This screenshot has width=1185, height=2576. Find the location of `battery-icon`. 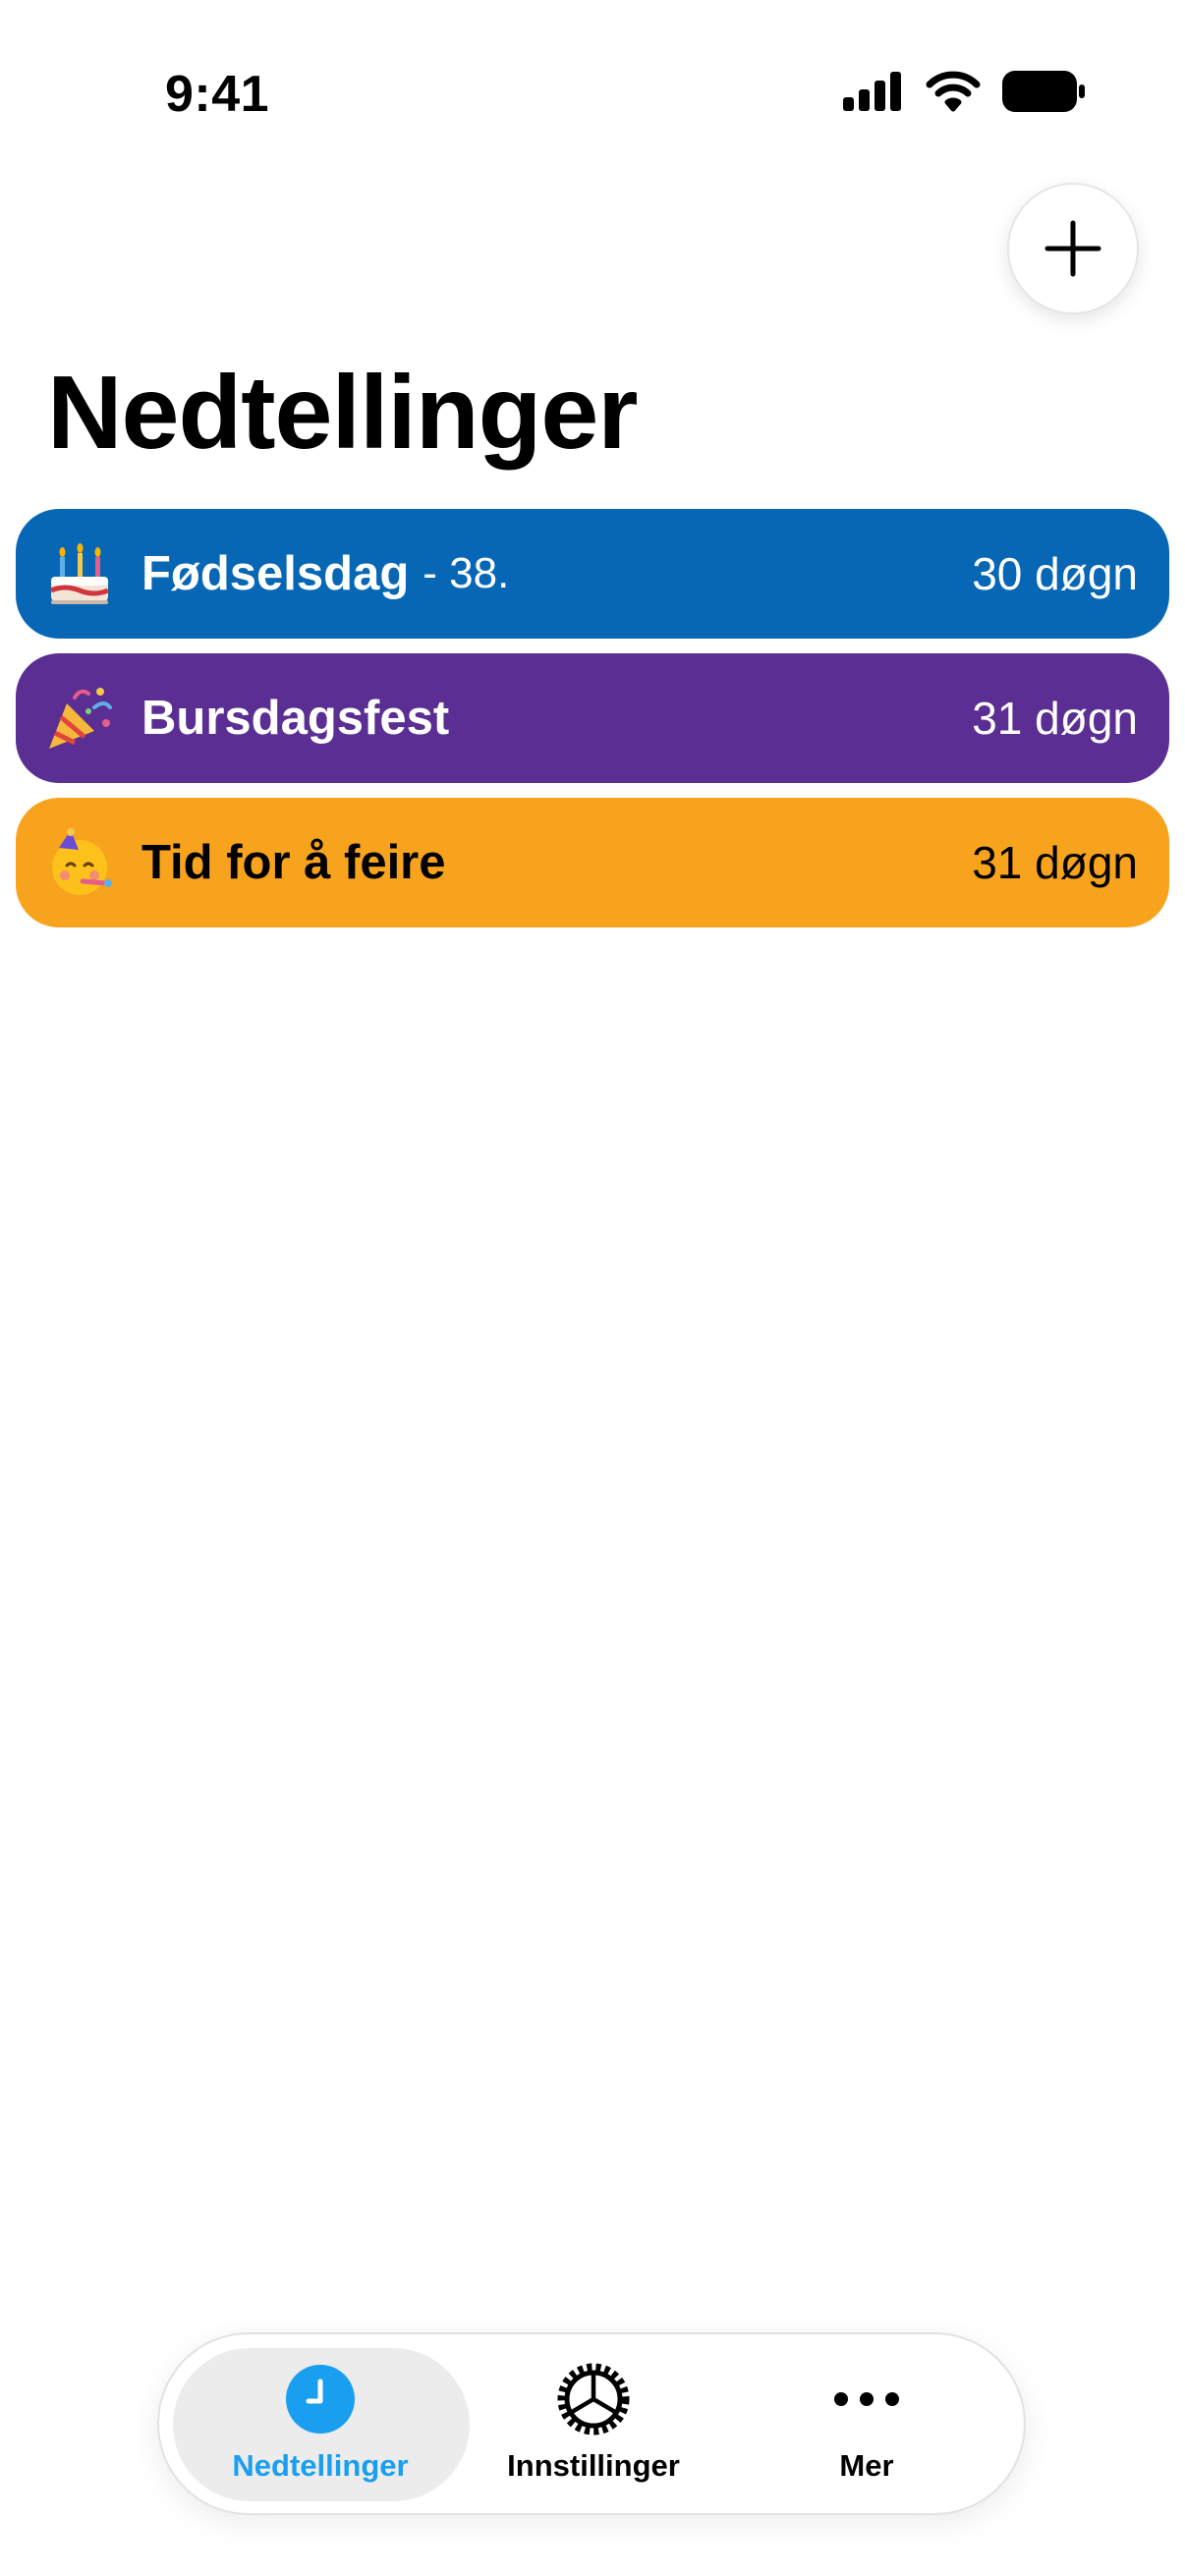

battery-icon is located at coordinates (1044, 91).